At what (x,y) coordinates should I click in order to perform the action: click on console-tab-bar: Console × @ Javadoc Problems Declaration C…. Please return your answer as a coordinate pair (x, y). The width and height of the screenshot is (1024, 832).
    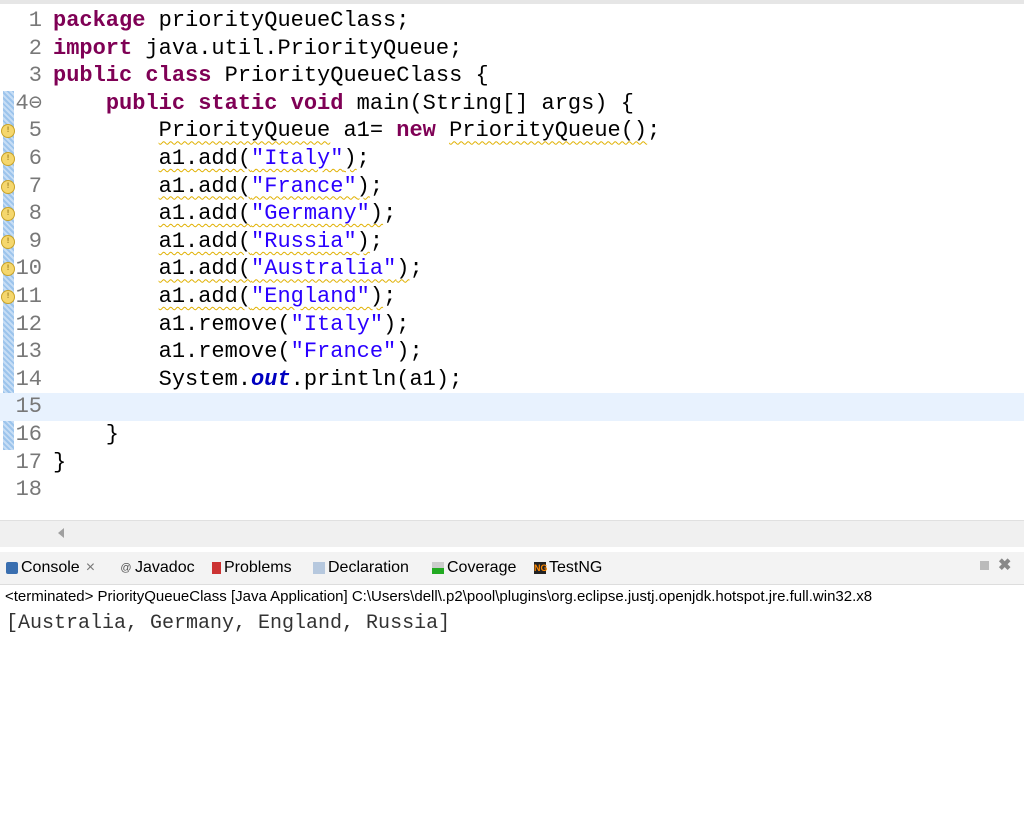
    Looking at the image, I should click on (512, 568).